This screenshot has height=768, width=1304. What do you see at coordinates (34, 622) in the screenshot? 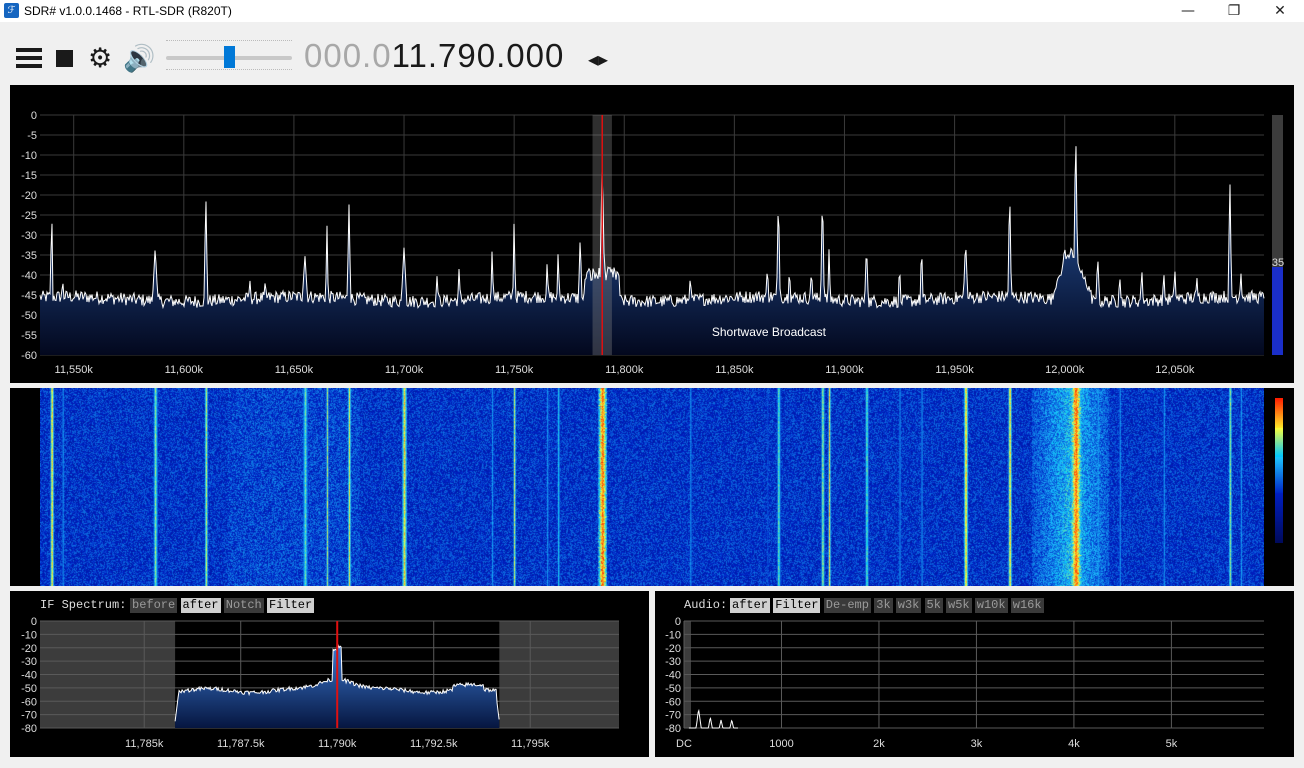
I see `if-y-tick: 0` at bounding box center [34, 622].